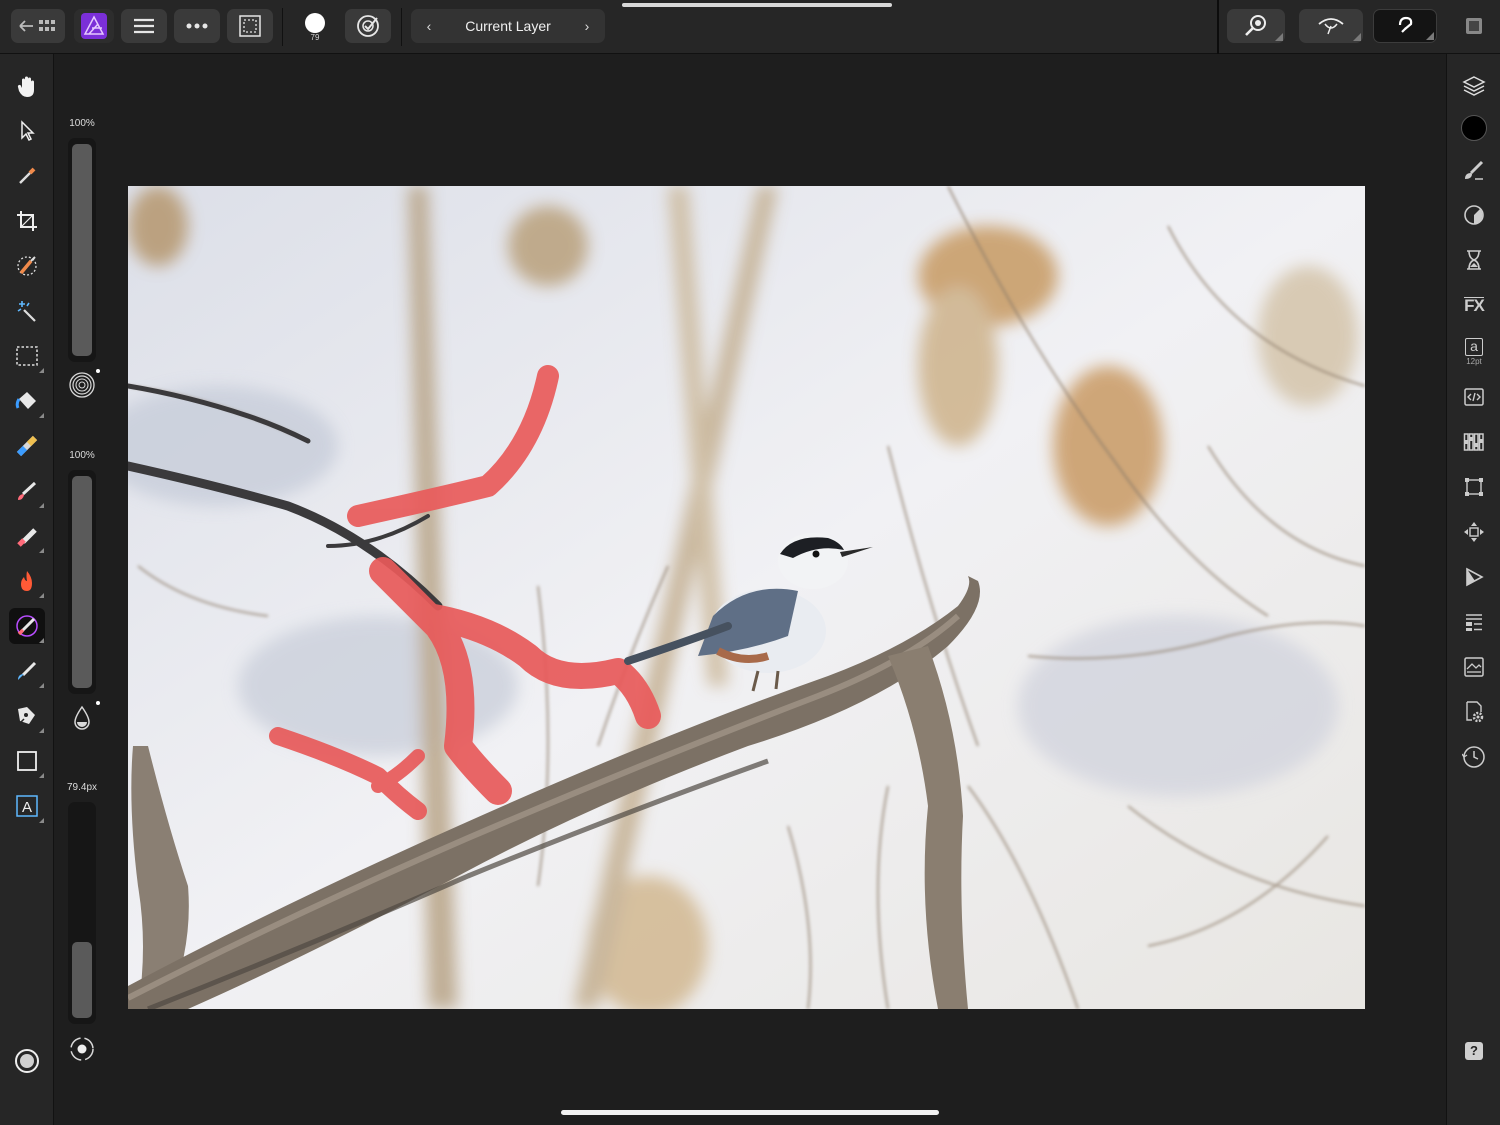  I want to click on eraser-icon, so click(27, 537).